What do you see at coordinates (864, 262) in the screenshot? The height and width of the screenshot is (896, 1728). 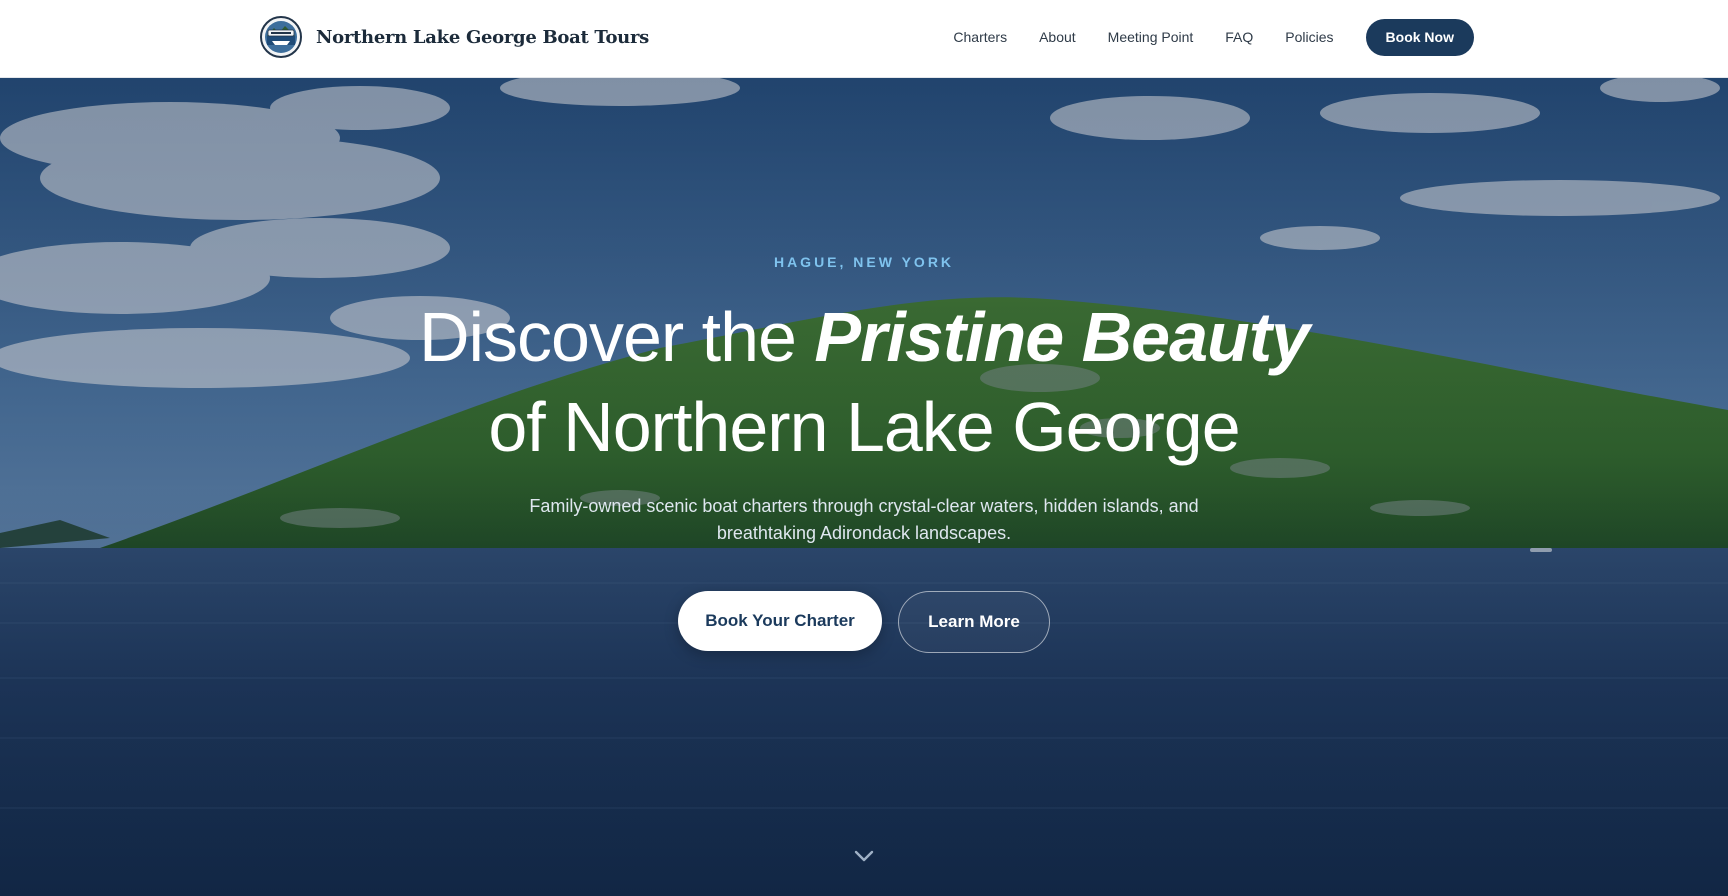 I see `hero-location-eyebrow: HAGUE, NEW YORK` at bounding box center [864, 262].